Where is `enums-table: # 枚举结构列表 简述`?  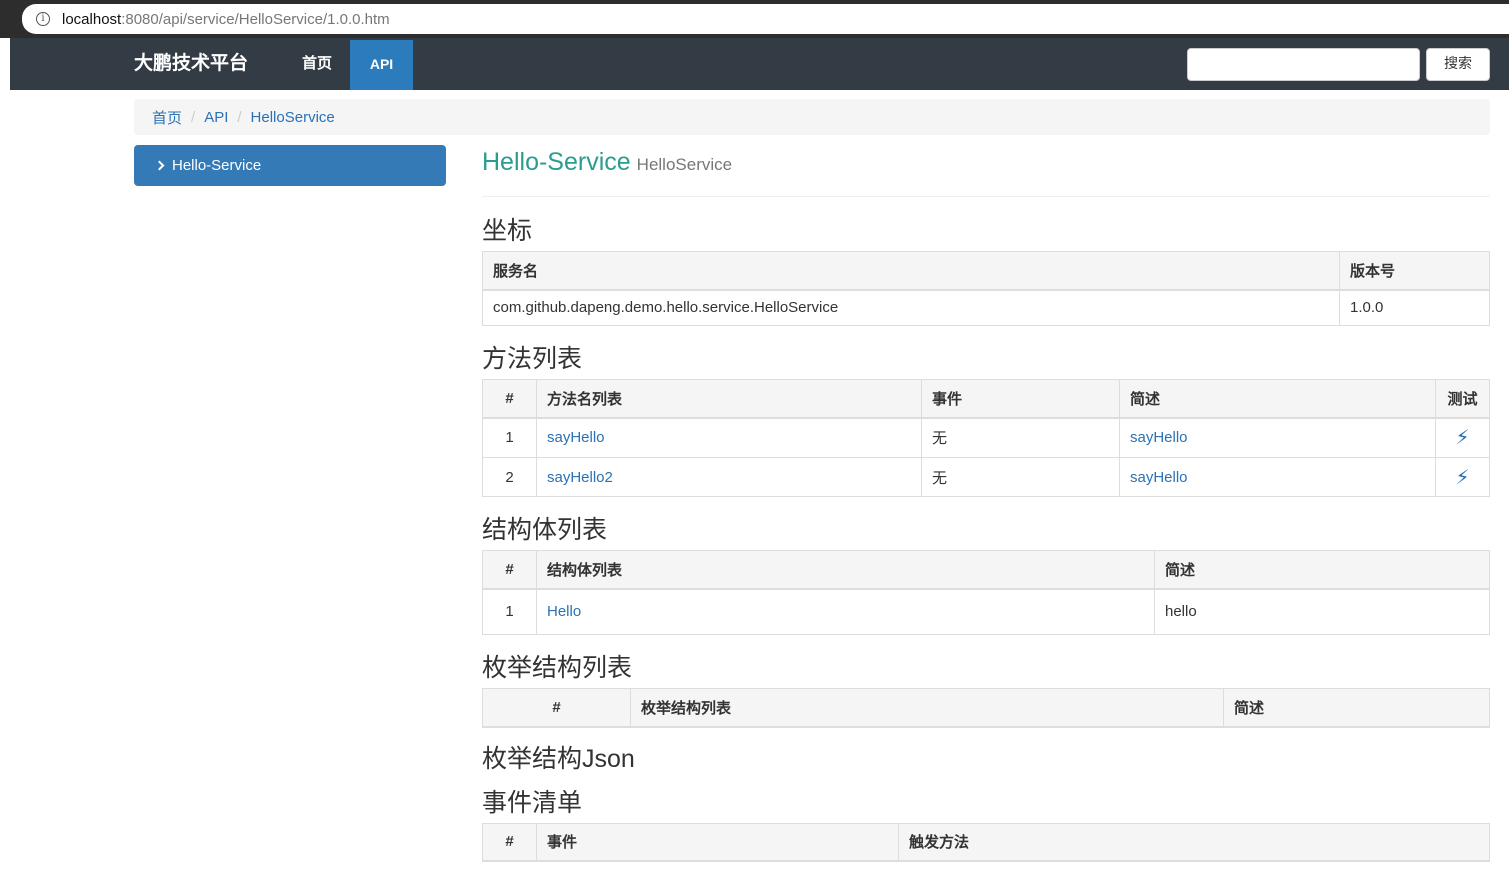 enums-table: # 枚举结构列表 简述 is located at coordinates (986, 708).